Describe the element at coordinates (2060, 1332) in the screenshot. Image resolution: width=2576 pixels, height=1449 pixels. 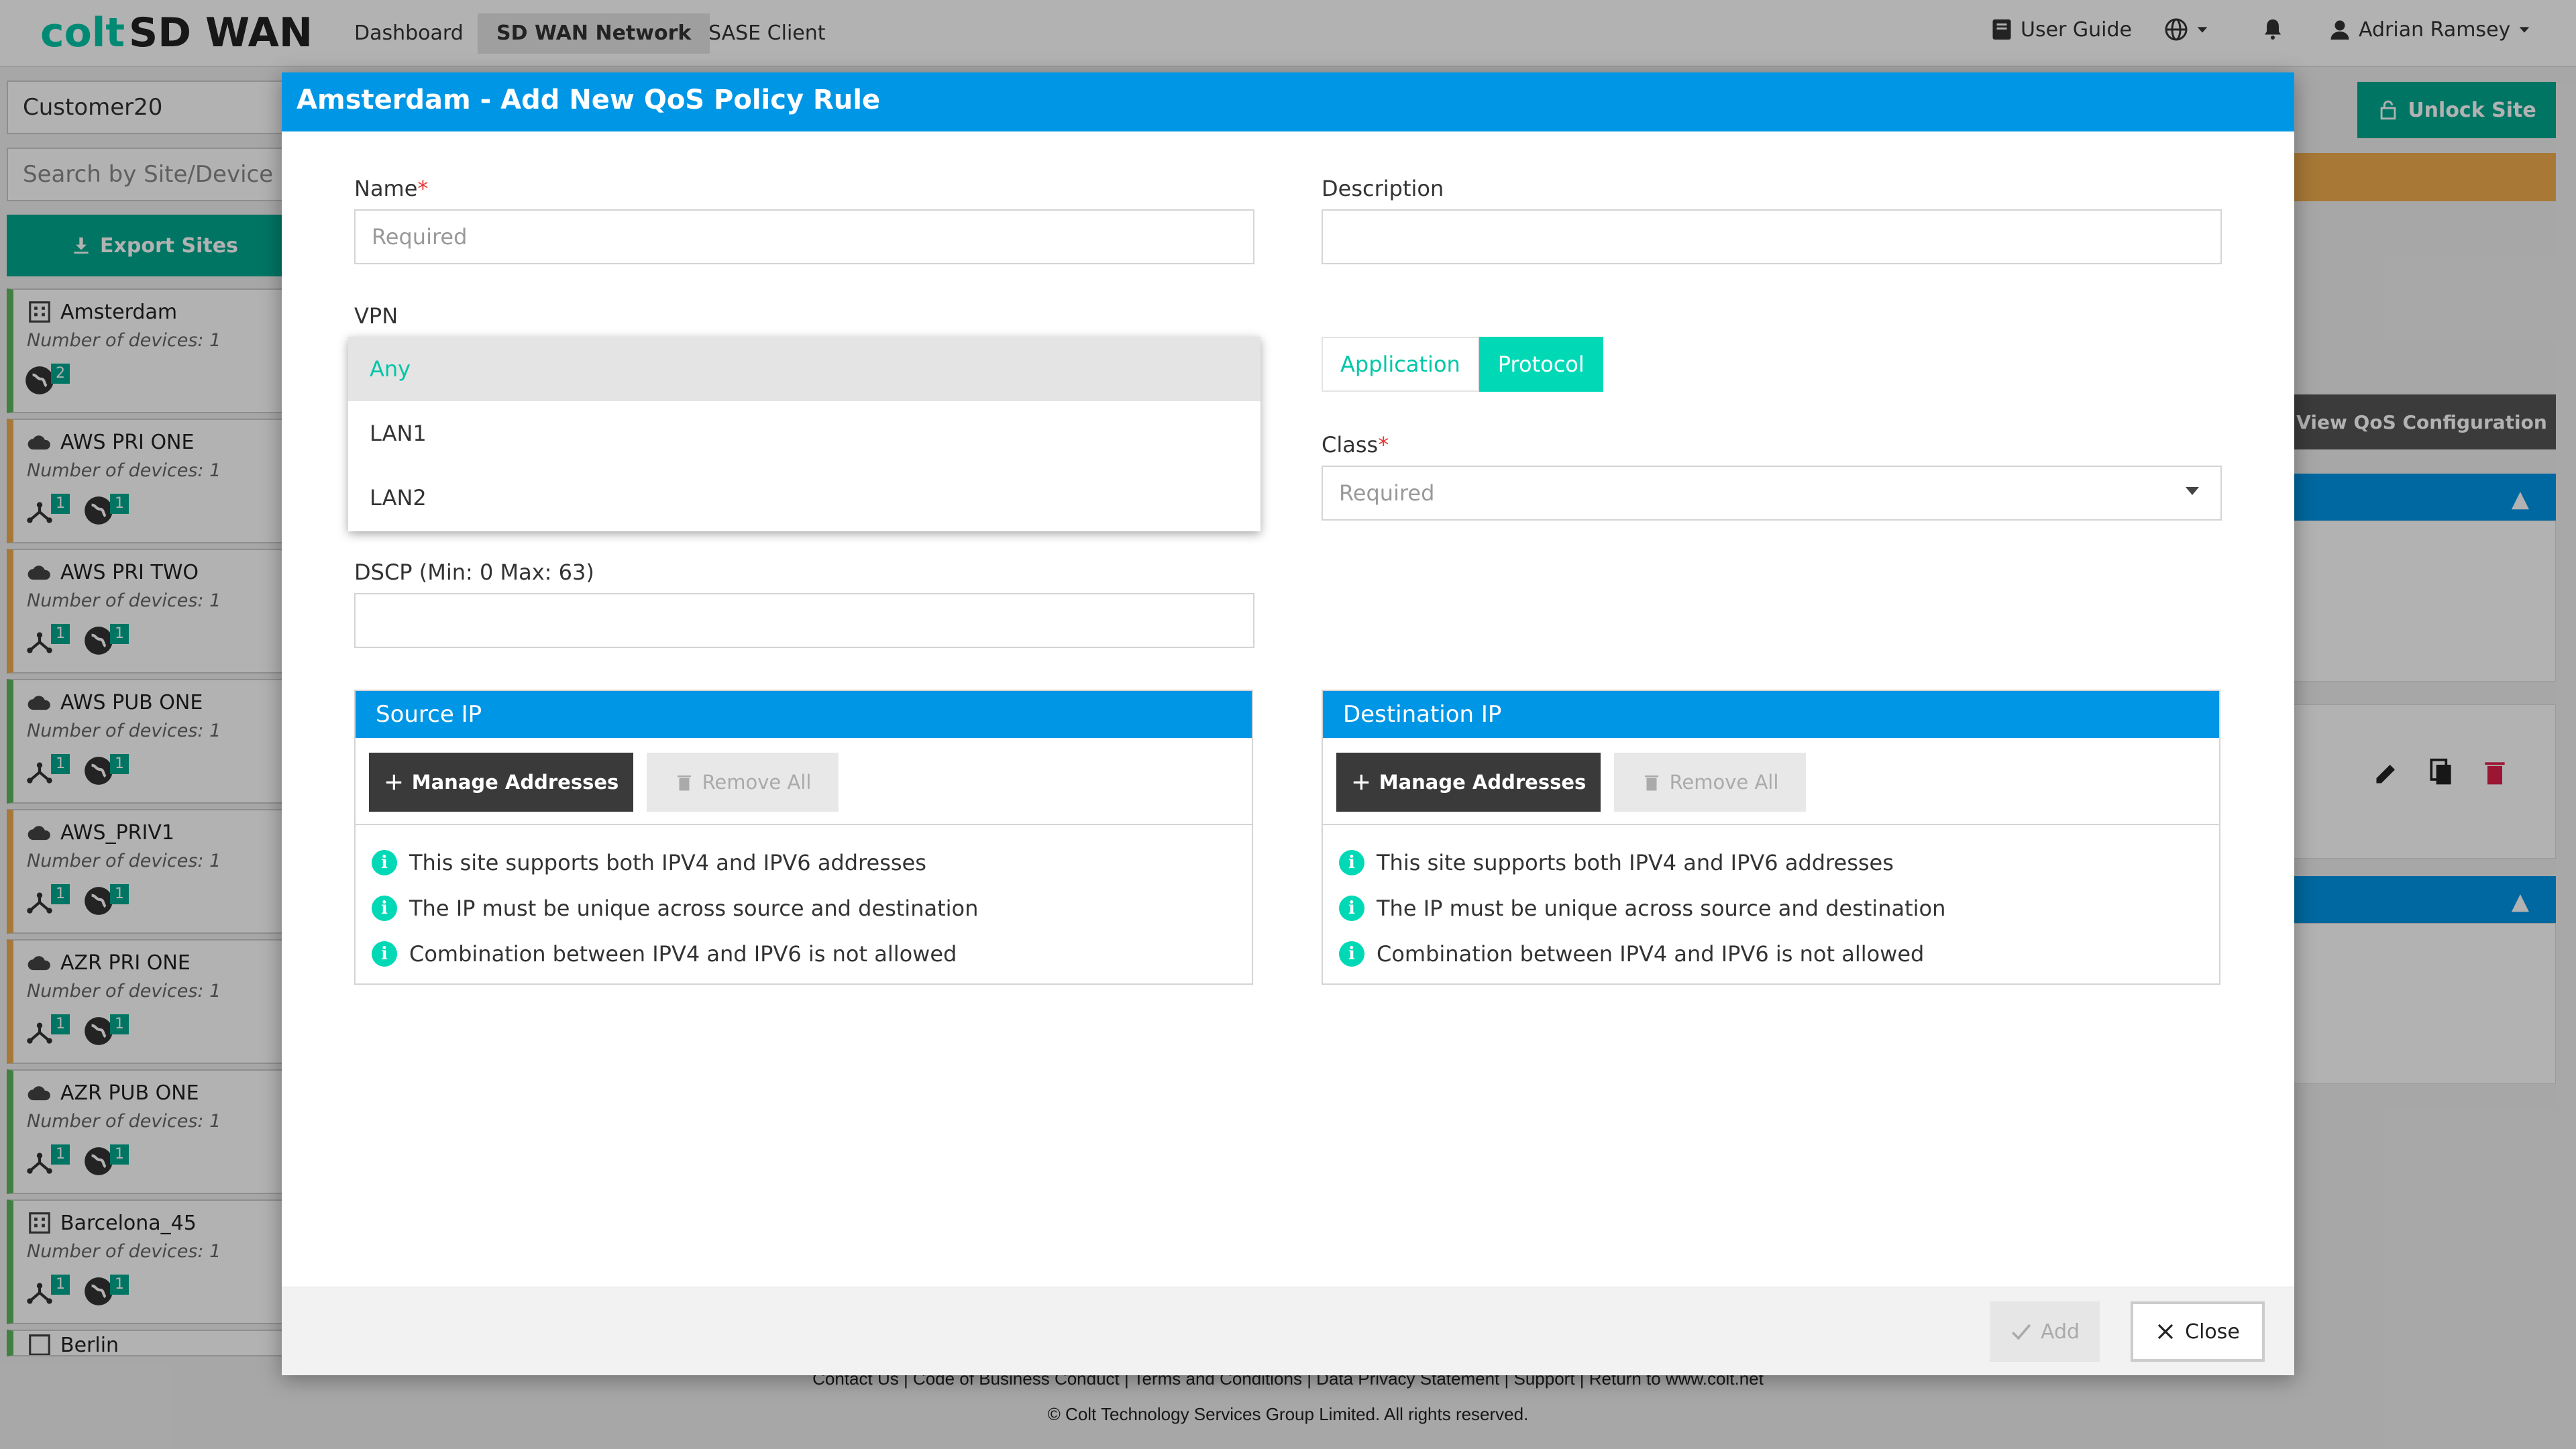
I see `add-label: Add` at that location.